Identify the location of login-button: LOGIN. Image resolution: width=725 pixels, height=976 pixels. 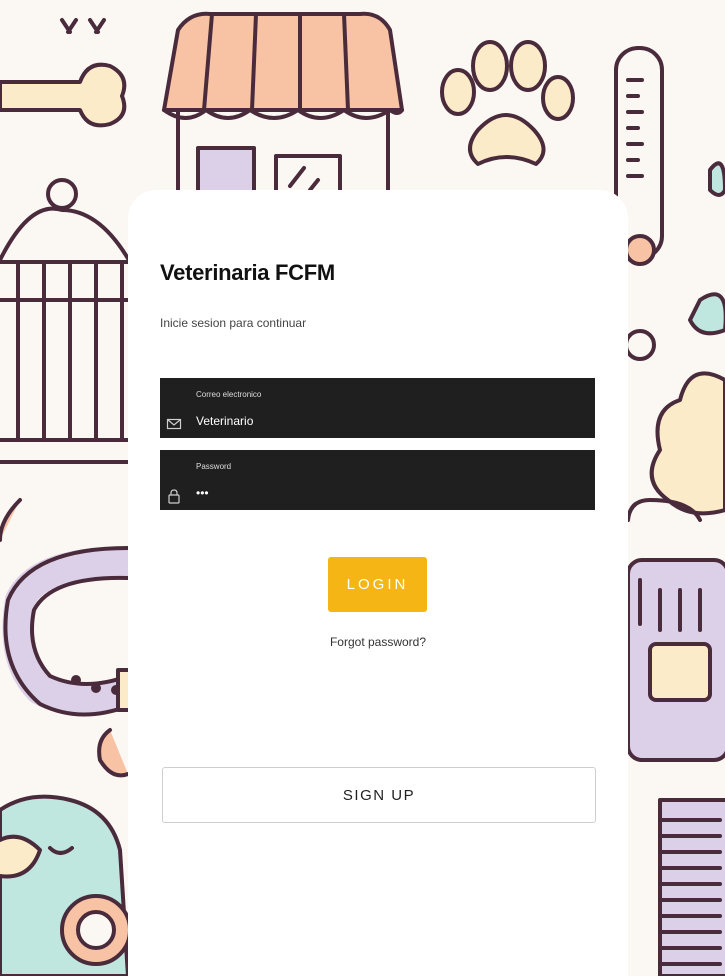
(377, 584).